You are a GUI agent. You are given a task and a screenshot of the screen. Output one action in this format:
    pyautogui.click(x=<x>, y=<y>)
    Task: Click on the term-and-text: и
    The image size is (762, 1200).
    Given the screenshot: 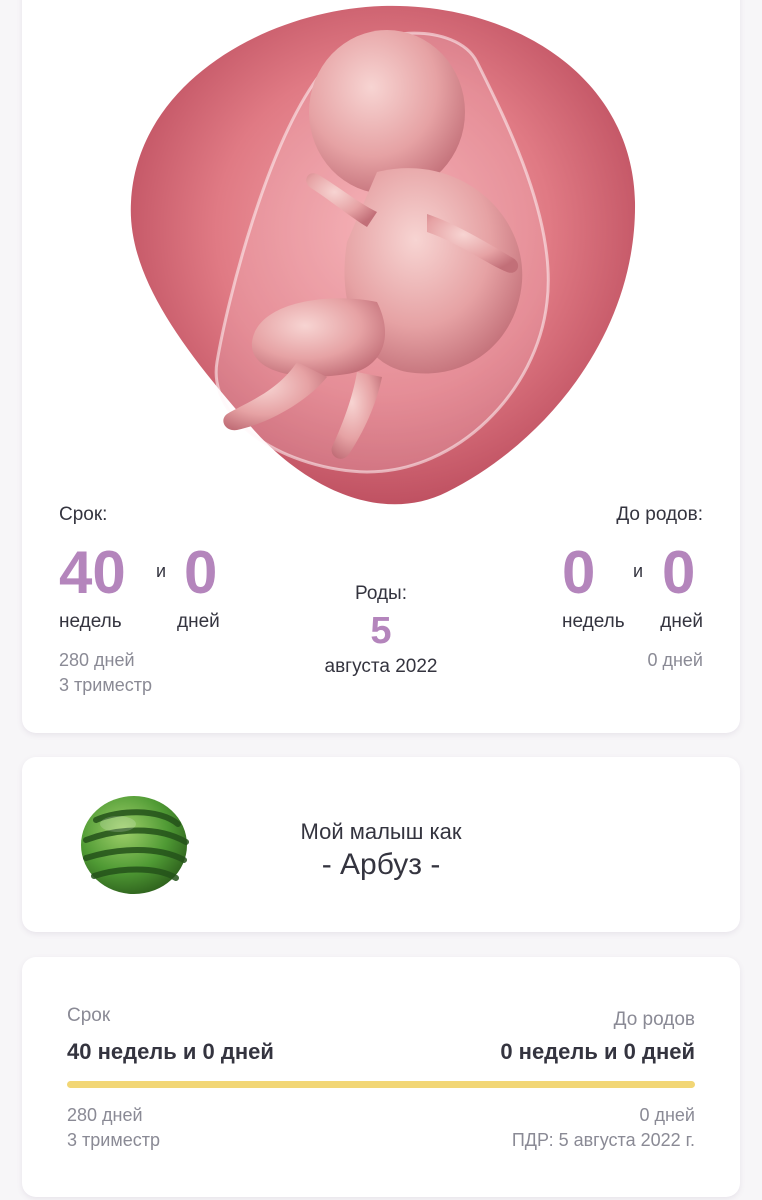 What is the action you would take?
    pyautogui.click(x=161, y=571)
    